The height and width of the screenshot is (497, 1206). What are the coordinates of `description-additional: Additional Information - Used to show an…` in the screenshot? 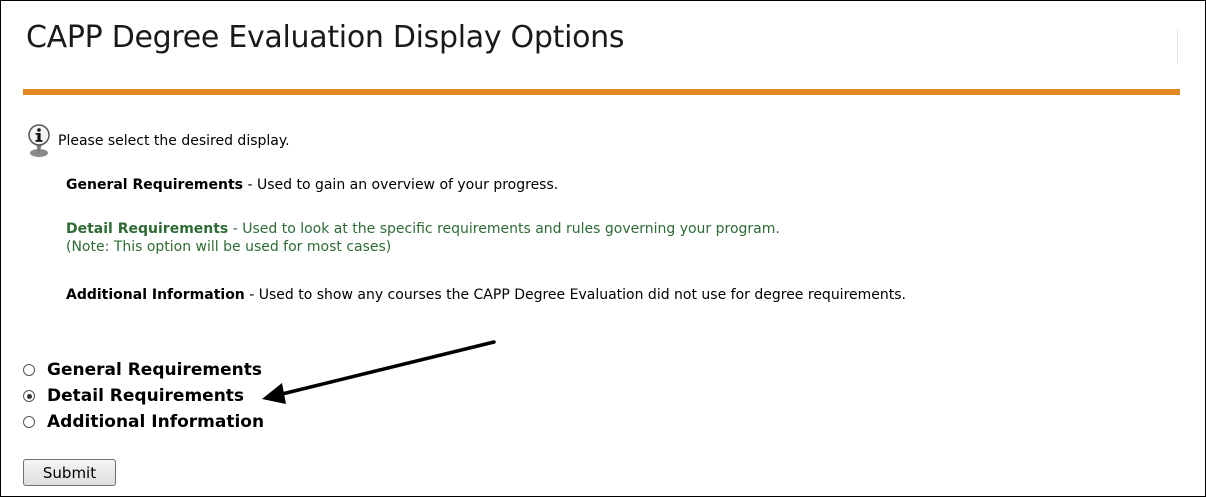 It's located at (486, 295).